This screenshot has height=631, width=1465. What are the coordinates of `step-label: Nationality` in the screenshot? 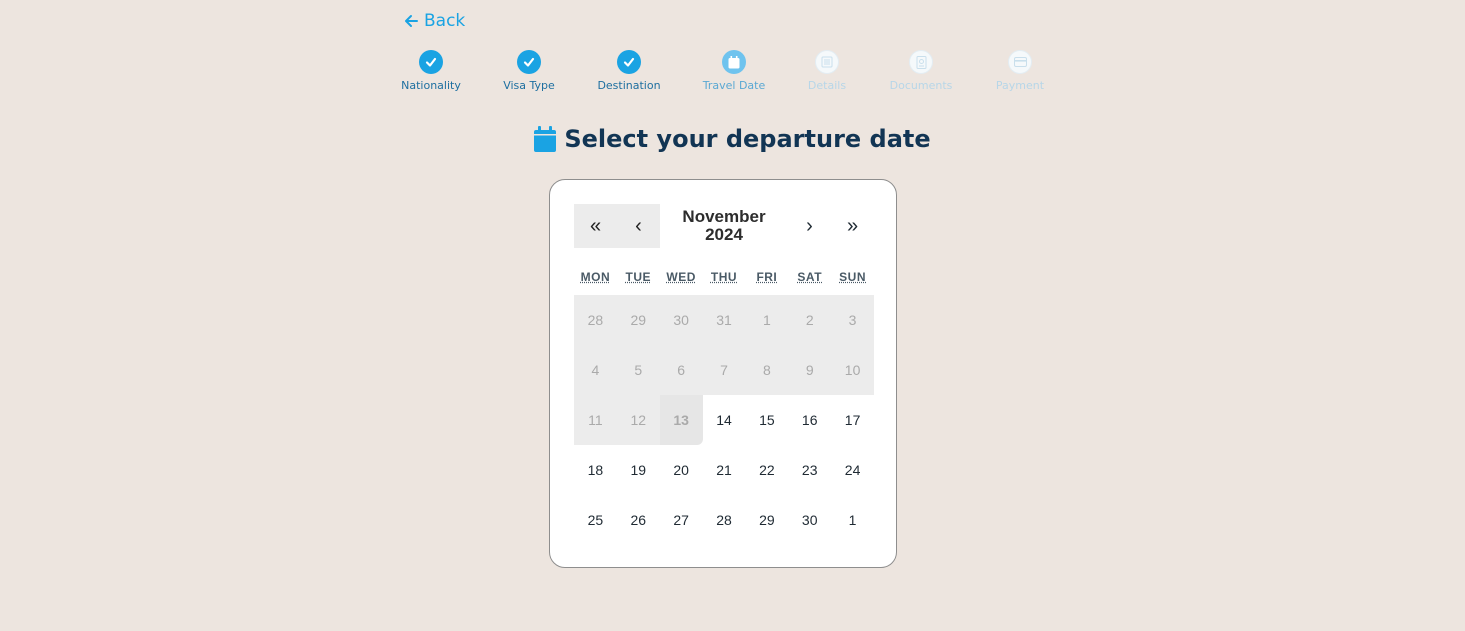 It's located at (431, 85).